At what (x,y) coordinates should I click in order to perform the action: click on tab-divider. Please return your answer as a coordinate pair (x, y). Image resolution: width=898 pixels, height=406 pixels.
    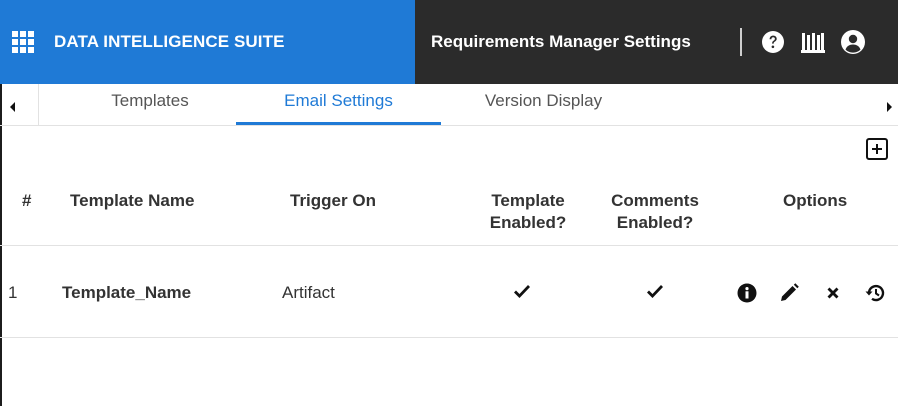
    Looking at the image, I should click on (38, 104).